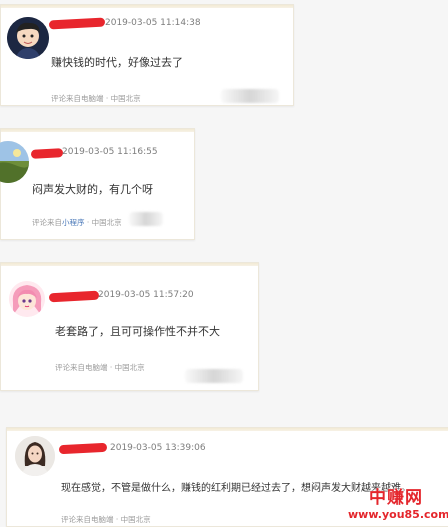  I want to click on watermark-name: 中赚网, so click(396, 498).